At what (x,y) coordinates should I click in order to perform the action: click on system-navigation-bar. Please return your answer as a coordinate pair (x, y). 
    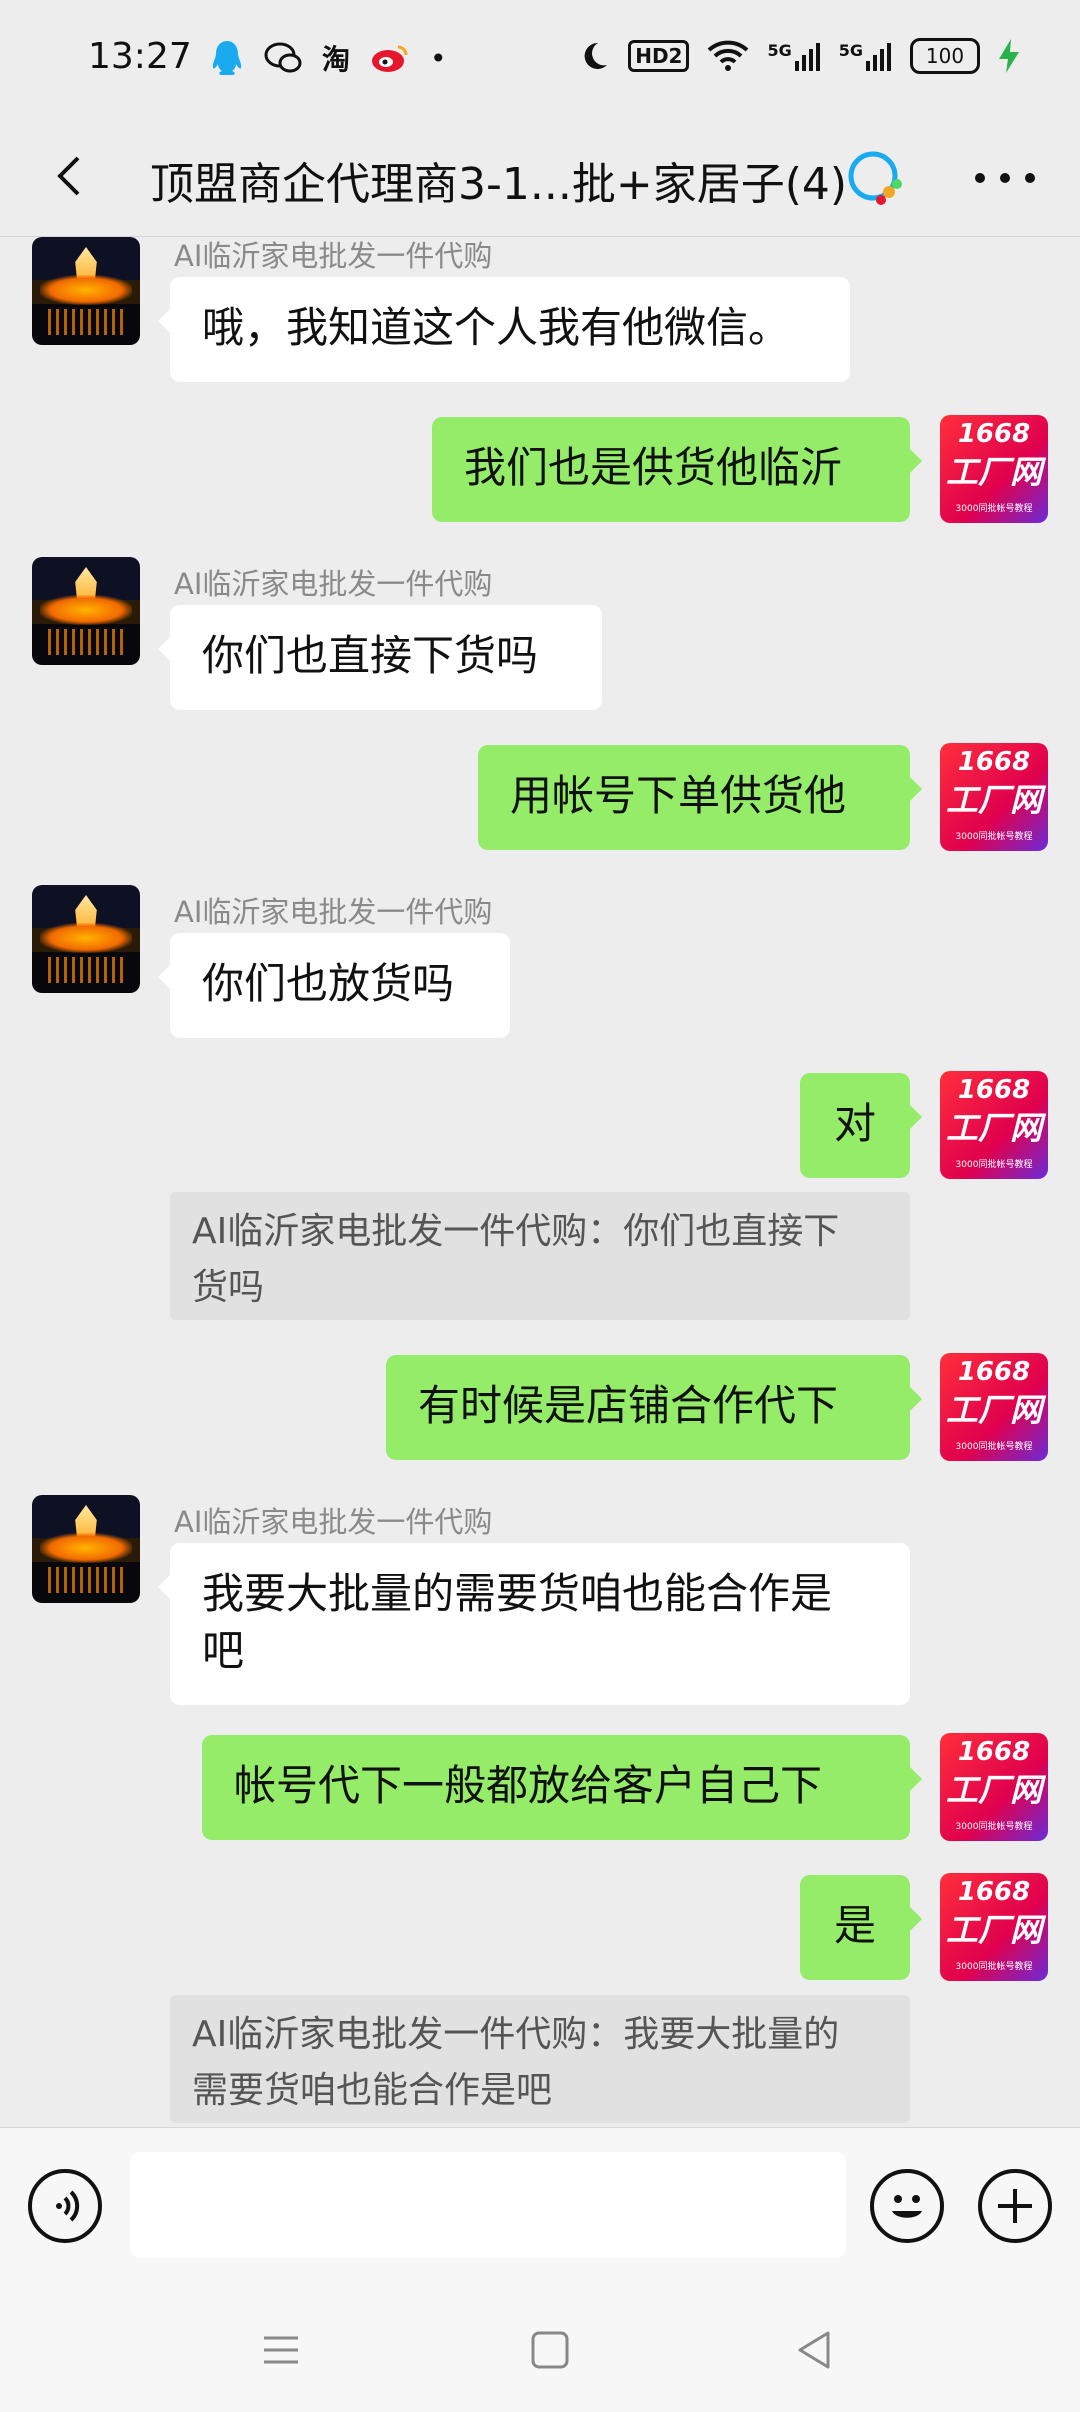
    Looking at the image, I should click on (540, 2347).